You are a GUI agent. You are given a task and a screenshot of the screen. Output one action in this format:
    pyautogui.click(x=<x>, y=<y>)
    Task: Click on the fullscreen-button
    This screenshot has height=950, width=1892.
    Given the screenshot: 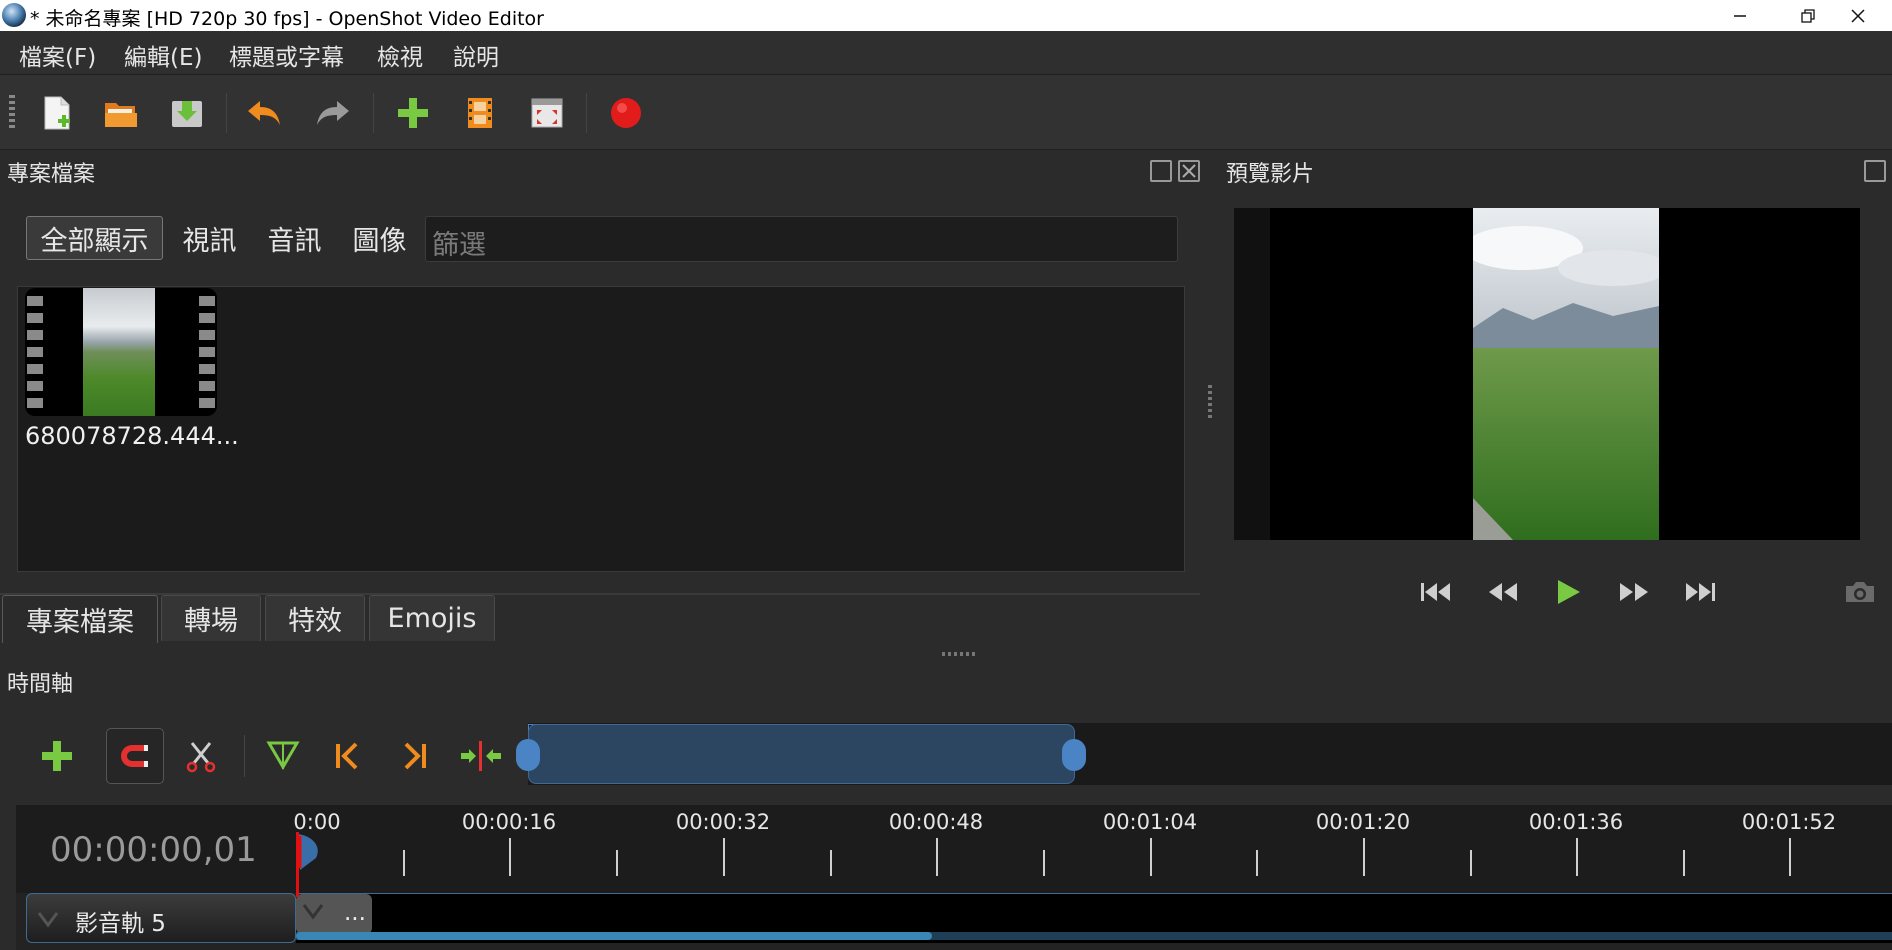 What is the action you would take?
    pyautogui.click(x=547, y=113)
    